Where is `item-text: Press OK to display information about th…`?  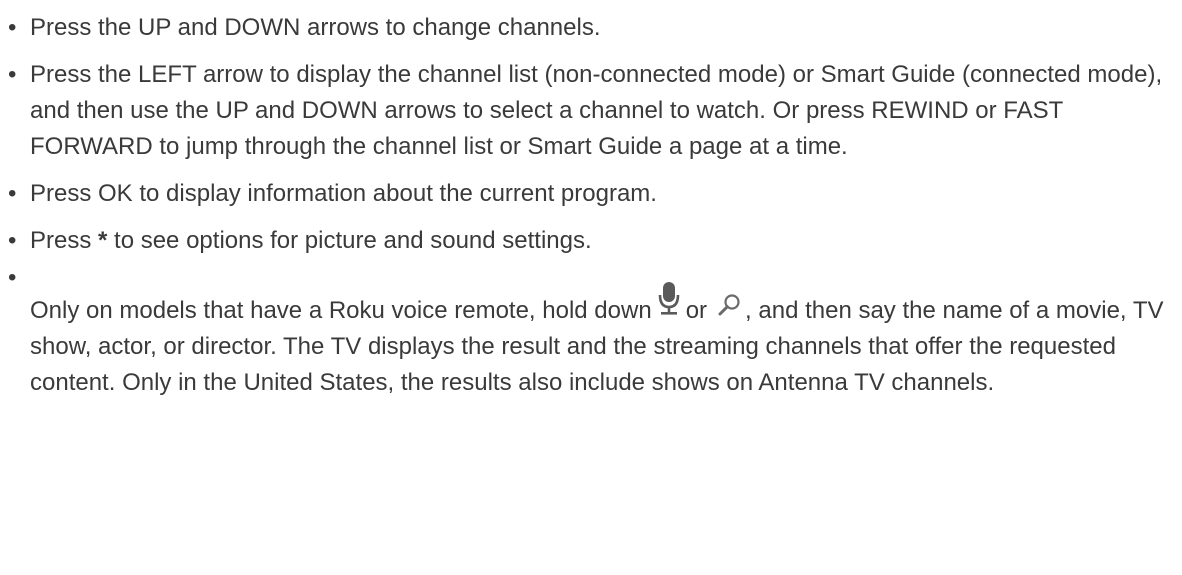 item-text: Press OK to display information about th… is located at coordinates (343, 193).